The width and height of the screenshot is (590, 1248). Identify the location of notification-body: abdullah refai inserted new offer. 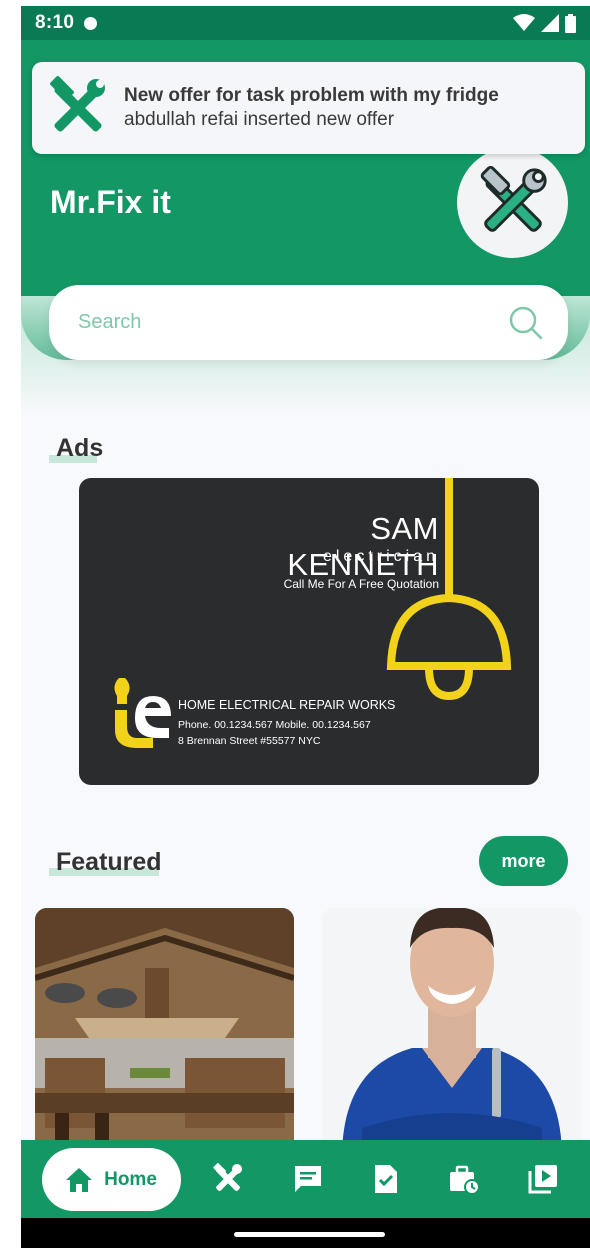
(259, 119).